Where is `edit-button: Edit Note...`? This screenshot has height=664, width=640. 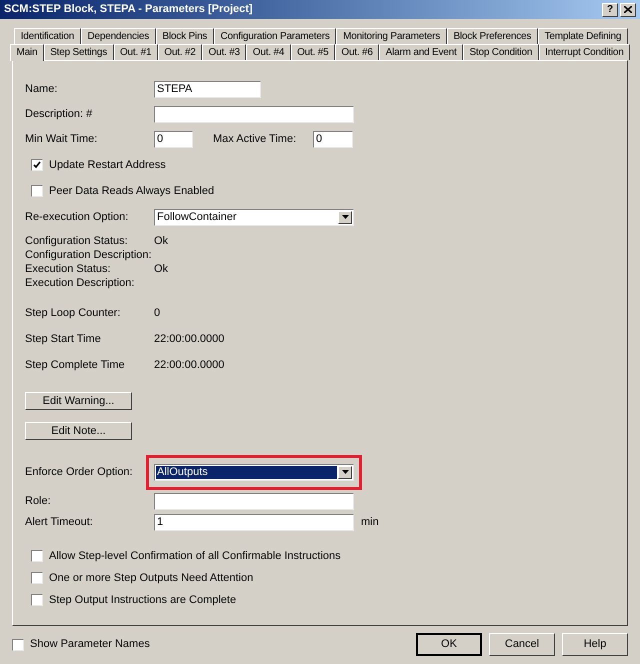 edit-button: Edit Note... is located at coordinates (78, 431).